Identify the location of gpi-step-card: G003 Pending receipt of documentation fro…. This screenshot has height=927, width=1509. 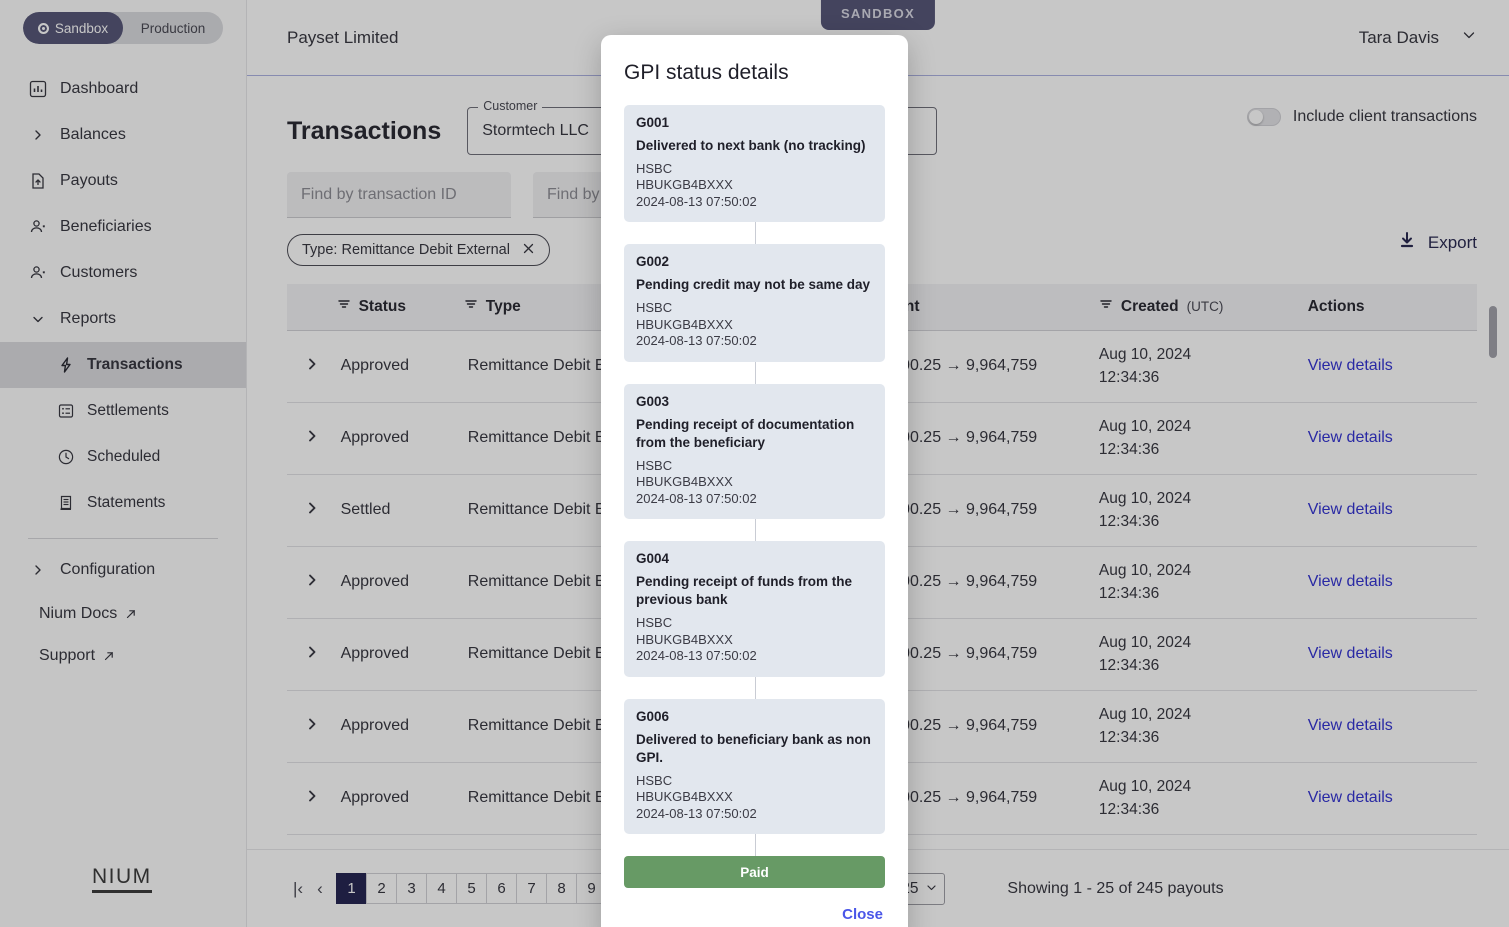
(754, 451).